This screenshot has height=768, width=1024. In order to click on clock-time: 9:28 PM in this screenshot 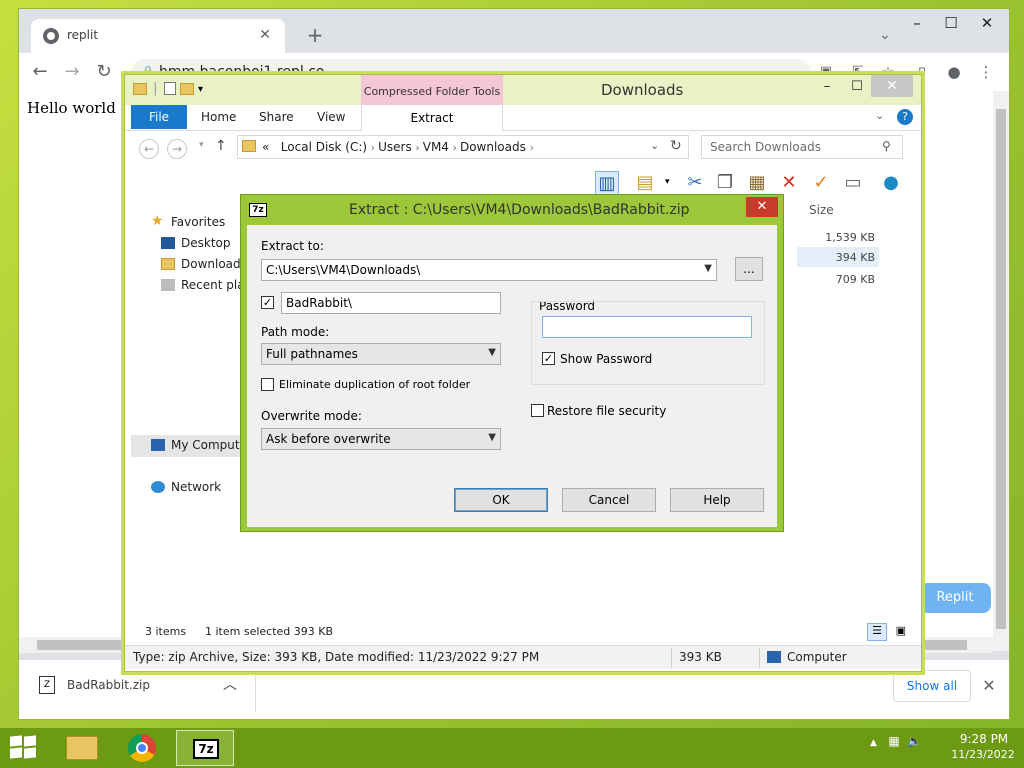, I will do `click(984, 739)`.